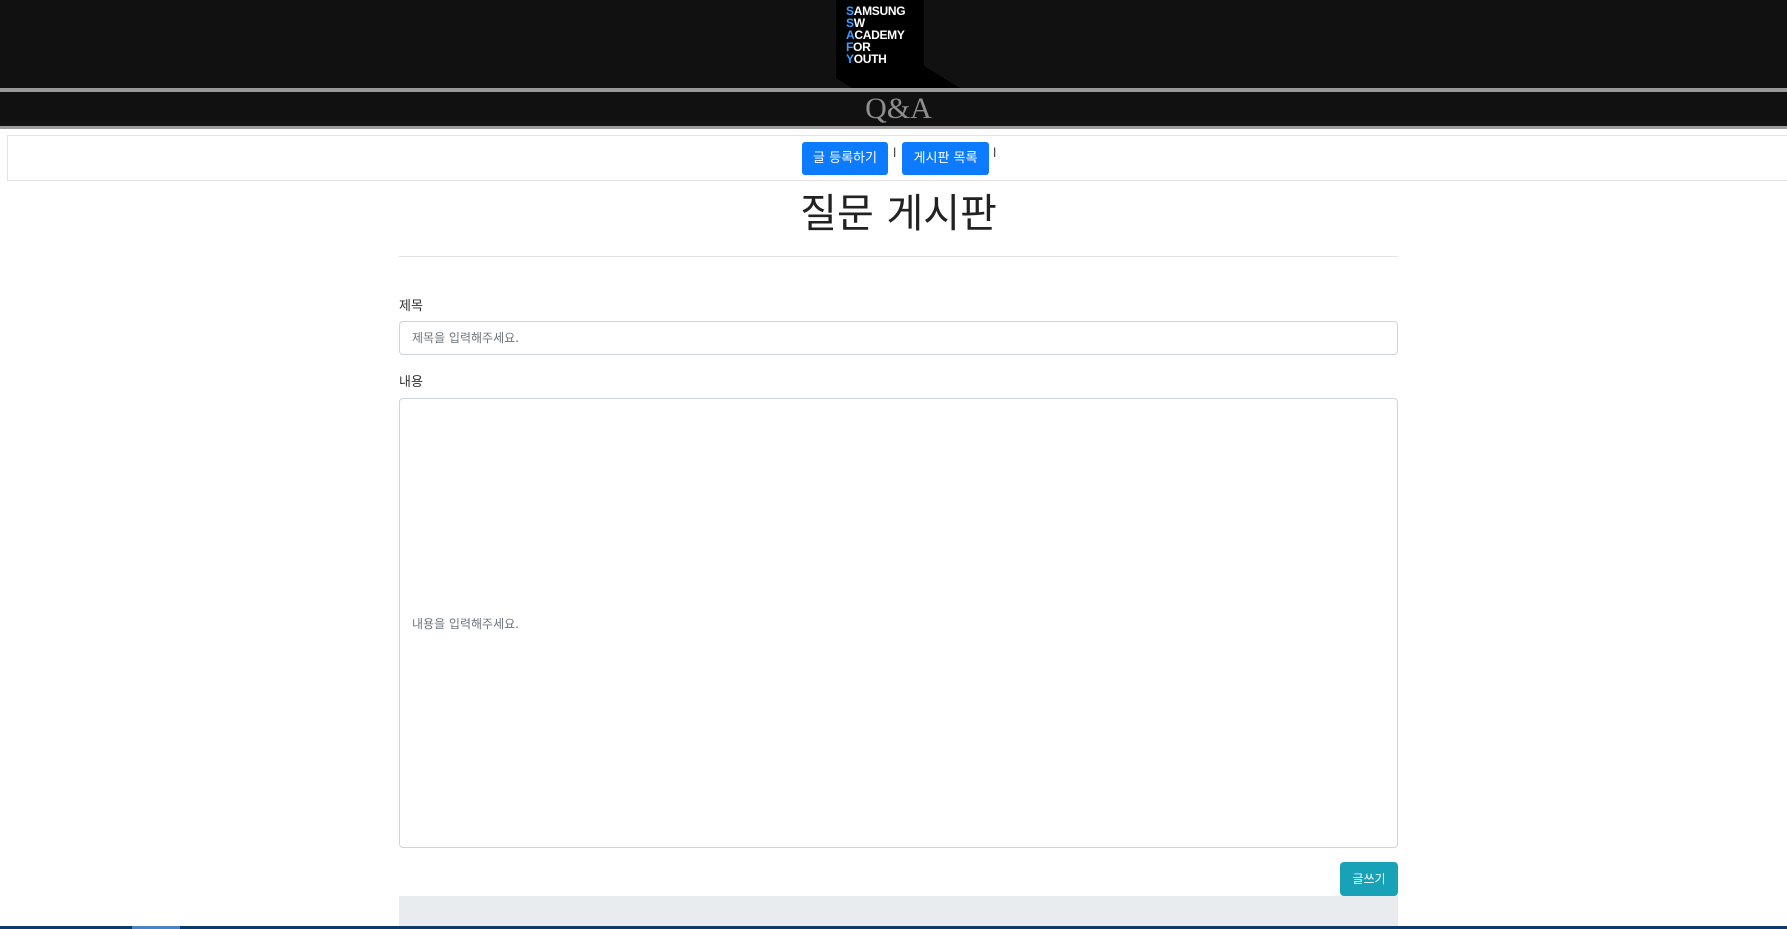 The width and height of the screenshot is (1787, 929). Describe the element at coordinates (411, 306) in the screenshot. I see `title-field-label: 제목` at that location.